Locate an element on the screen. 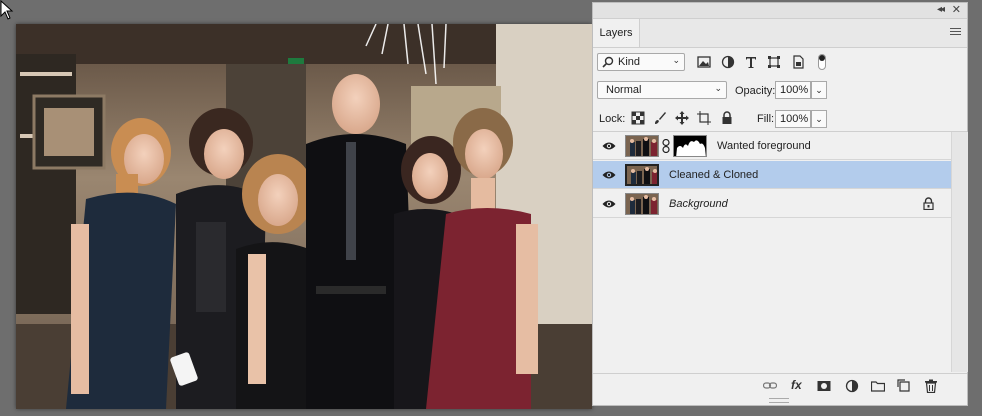  filter-shape-layer-icon is located at coordinates (774, 62).